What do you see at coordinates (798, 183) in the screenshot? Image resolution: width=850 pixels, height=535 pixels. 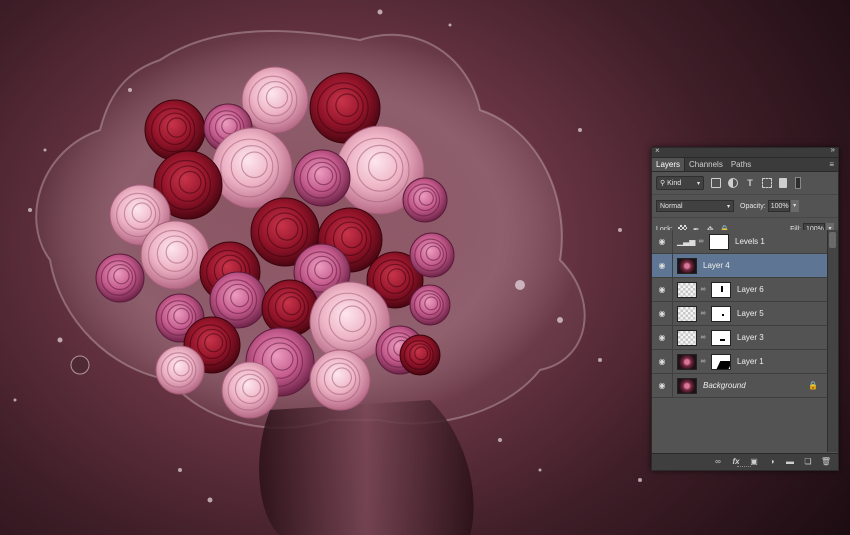 I see `filter-toggle` at bounding box center [798, 183].